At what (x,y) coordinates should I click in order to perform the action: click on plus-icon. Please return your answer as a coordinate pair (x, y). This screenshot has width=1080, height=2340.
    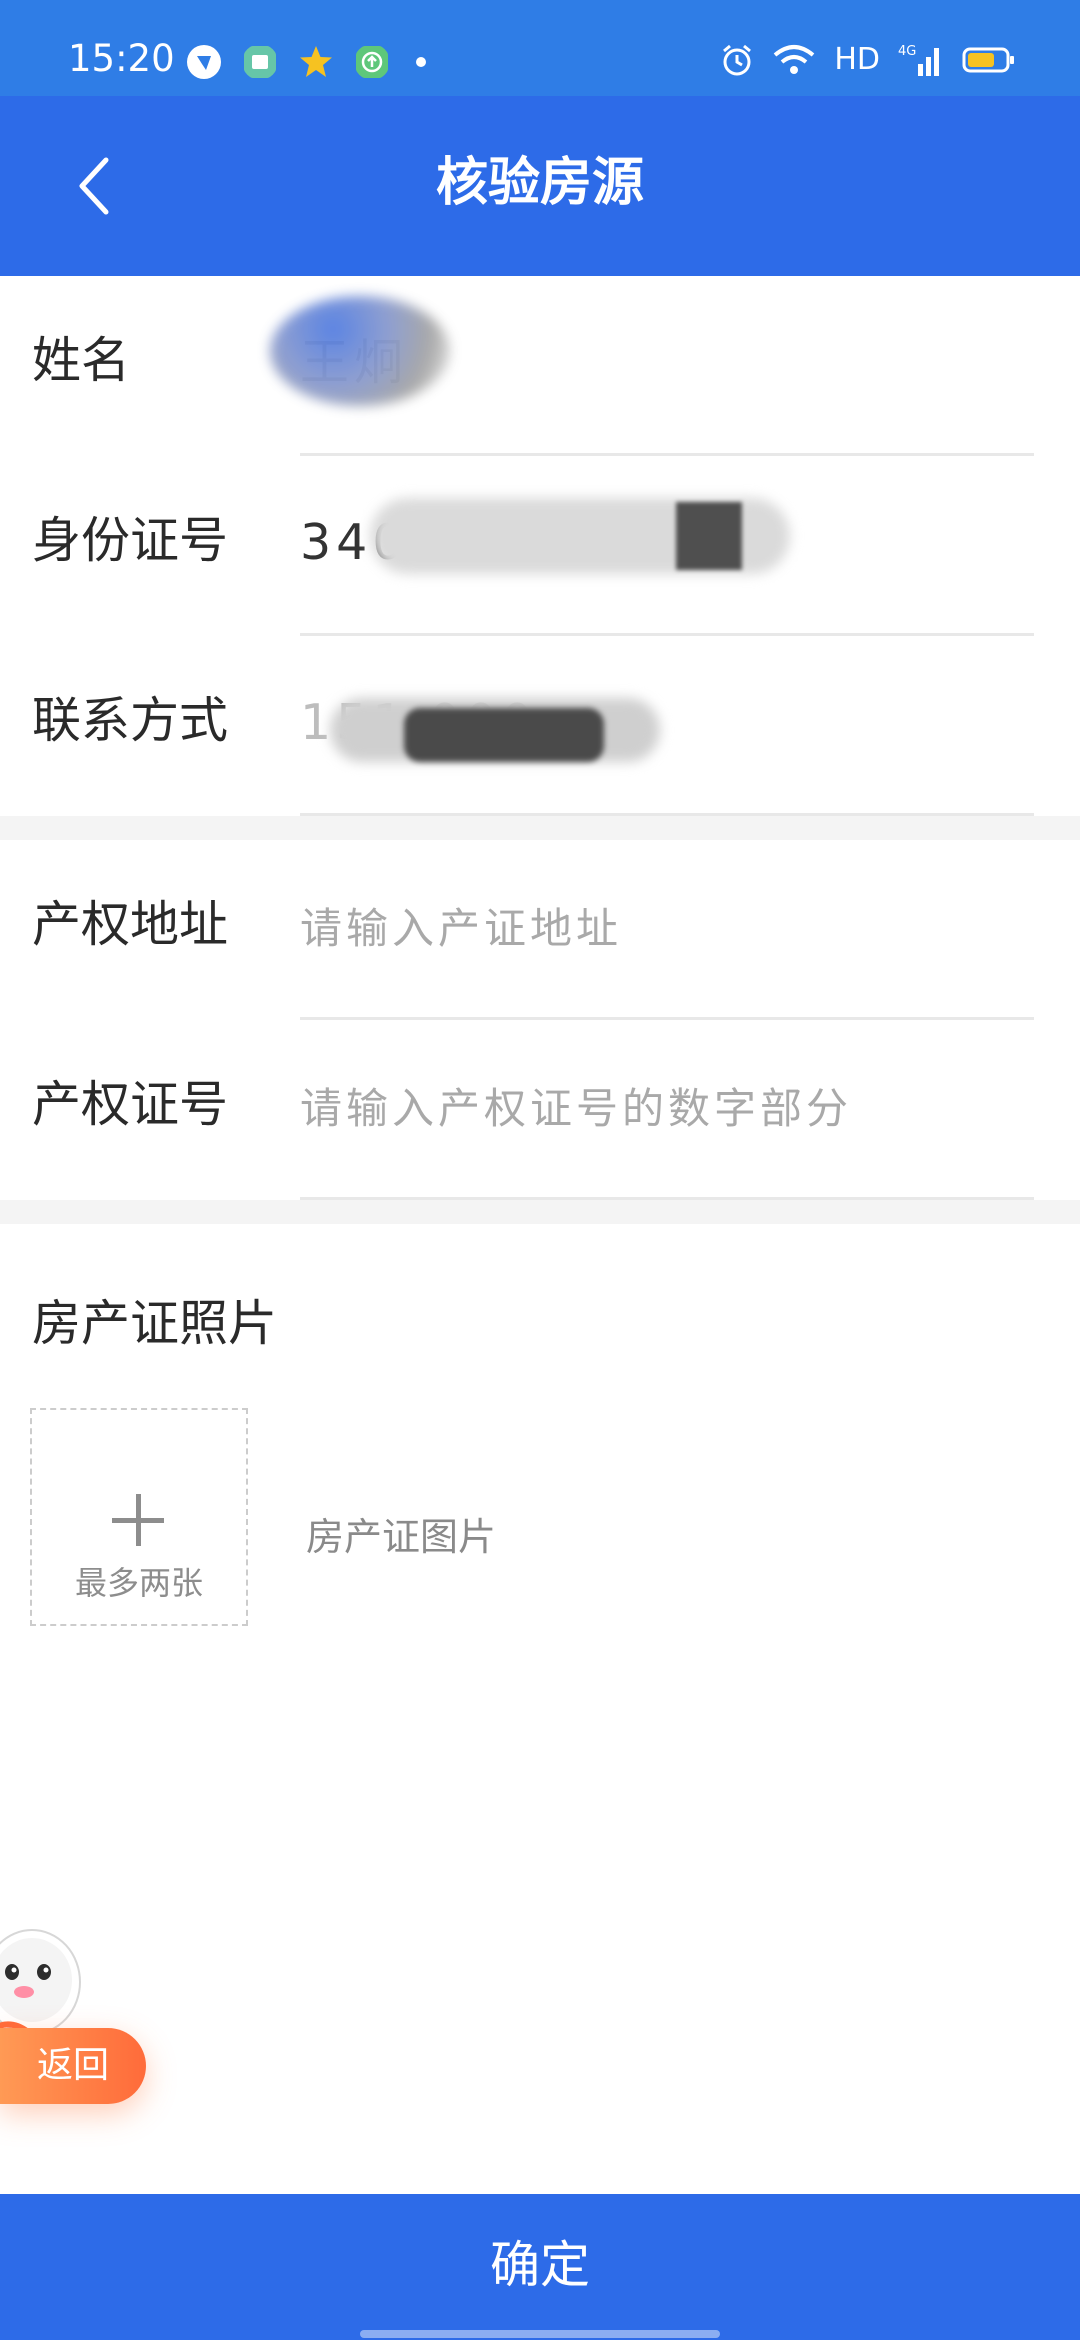
    Looking at the image, I should click on (138, 1520).